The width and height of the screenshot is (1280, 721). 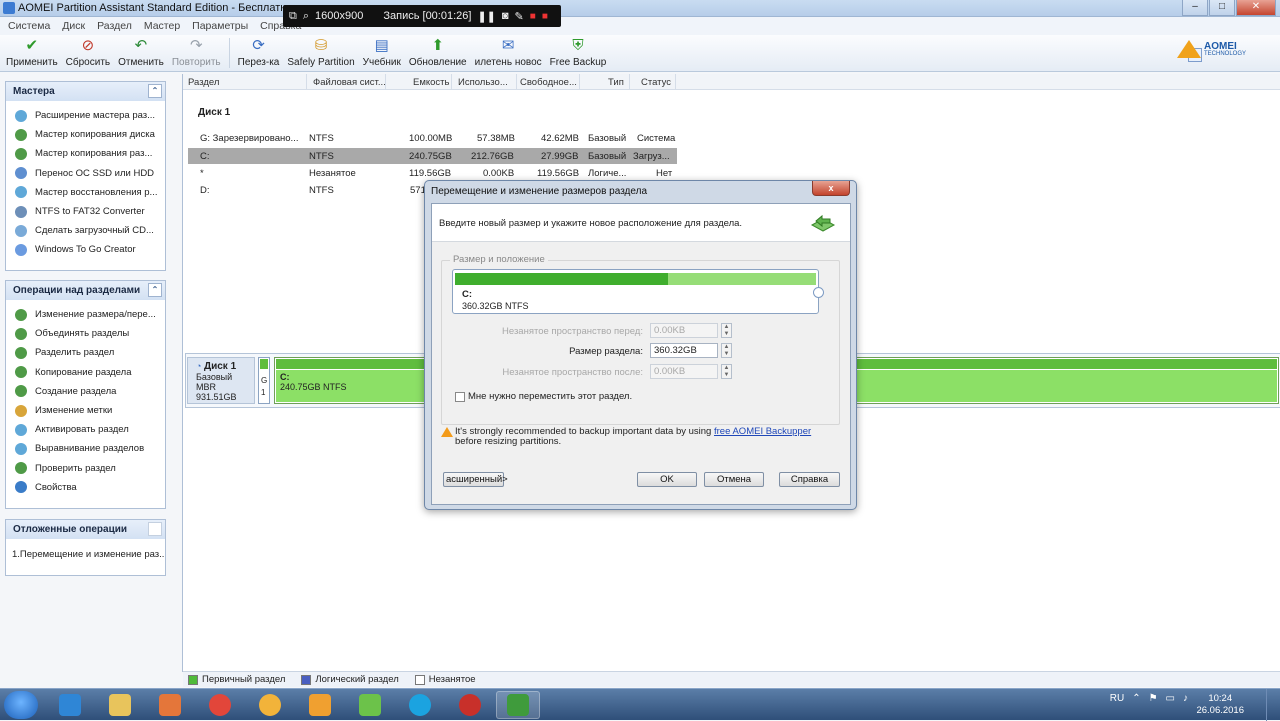 What do you see at coordinates (264, 380) in the screenshot?
I see `partition-segment-g: G 1` at bounding box center [264, 380].